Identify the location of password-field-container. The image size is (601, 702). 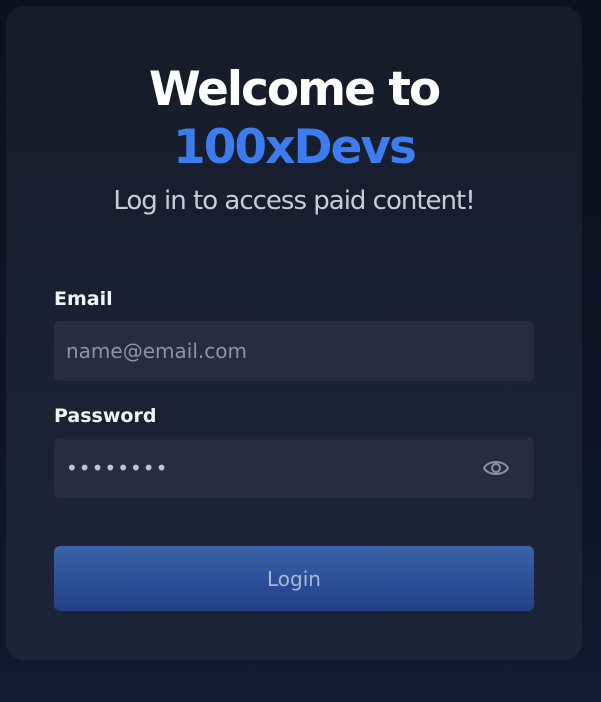
(294, 468).